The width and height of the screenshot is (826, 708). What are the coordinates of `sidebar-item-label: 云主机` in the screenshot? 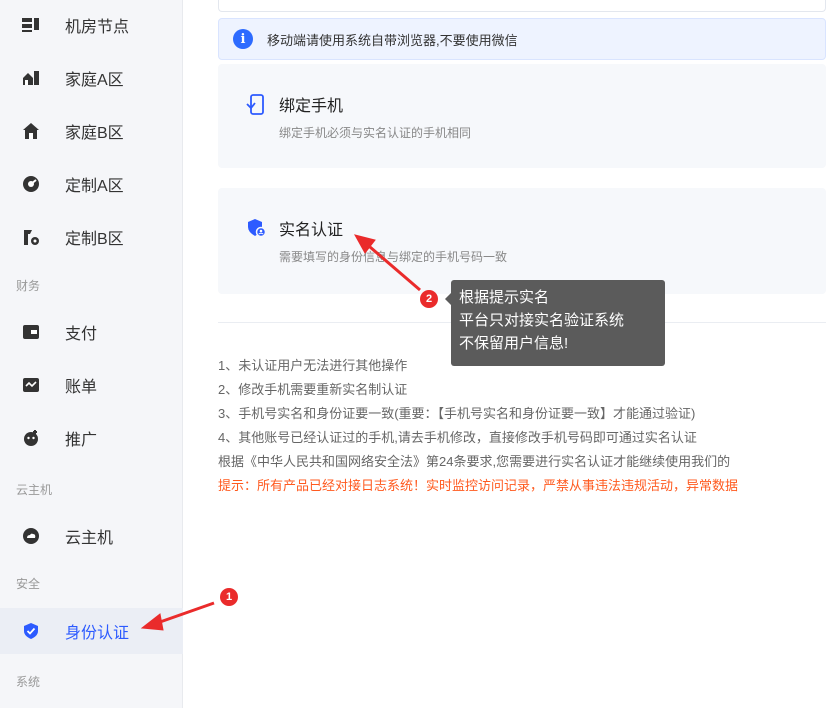 It's located at (89, 538).